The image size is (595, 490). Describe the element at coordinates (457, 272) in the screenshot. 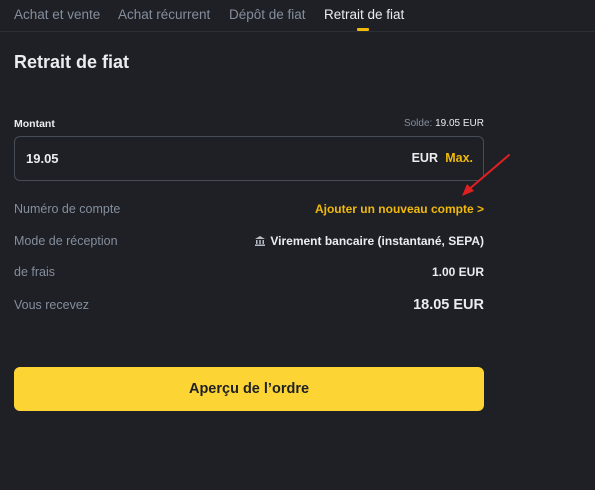

I see `fee-value: 1.00 EUR` at that location.